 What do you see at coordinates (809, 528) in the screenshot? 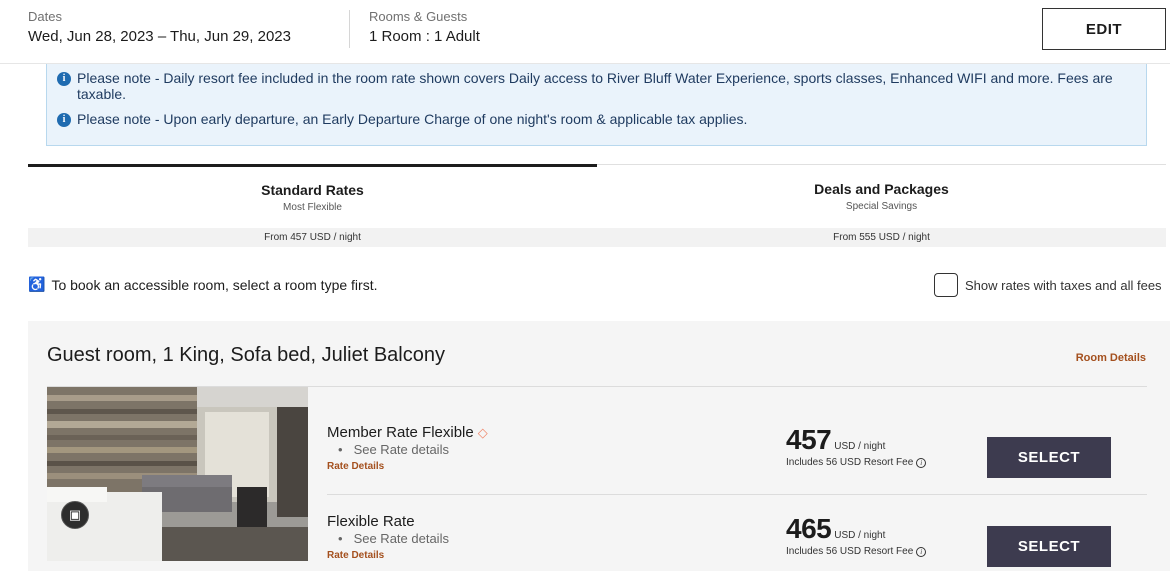
I see `price-amount: 465` at bounding box center [809, 528].